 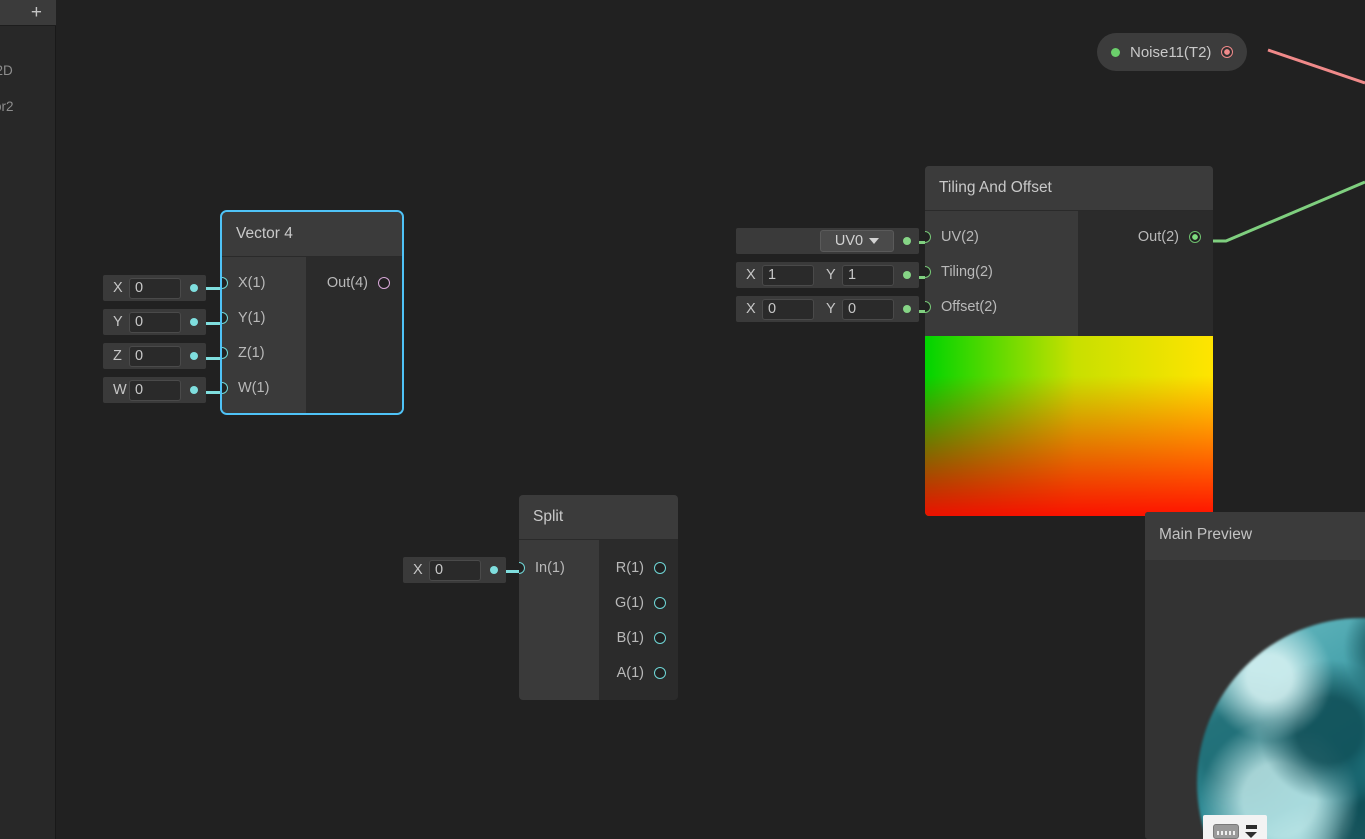 I want to click on port-row-uv: UV(2), so click(x=1001, y=236).